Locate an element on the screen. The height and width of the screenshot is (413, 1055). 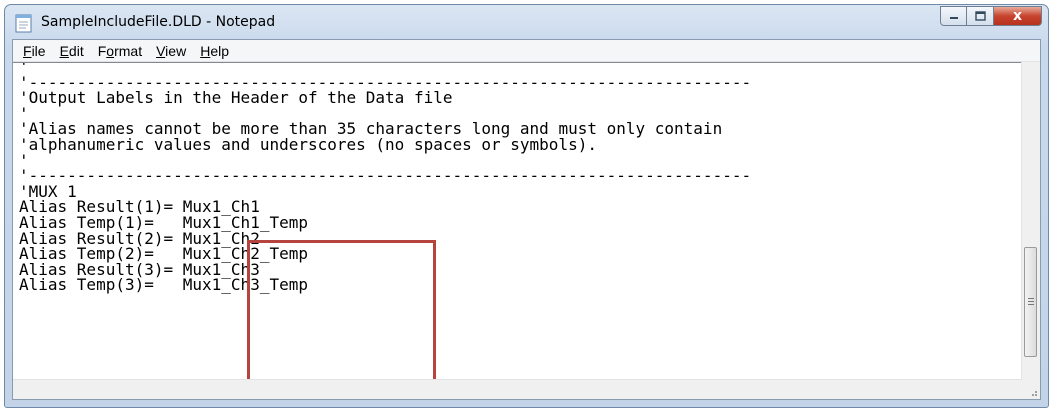
minimize-icon is located at coordinates (953, 18).